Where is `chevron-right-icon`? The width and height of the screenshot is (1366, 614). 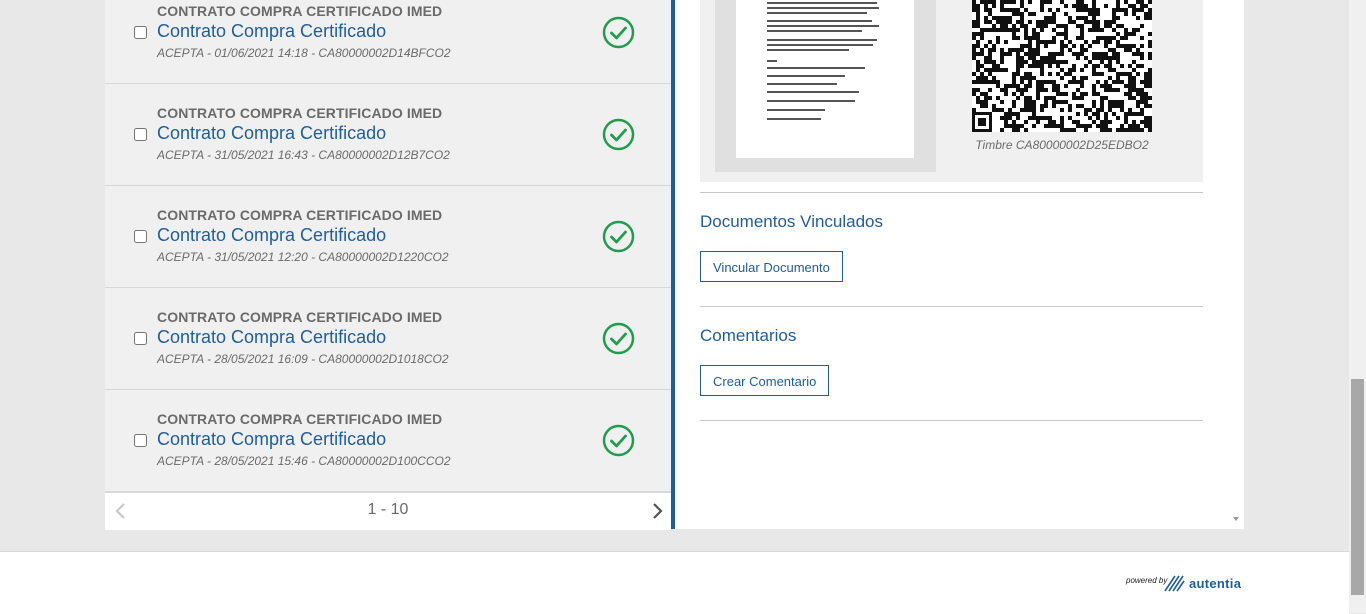
chevron-right-icon is located at coordinates (657, 511).